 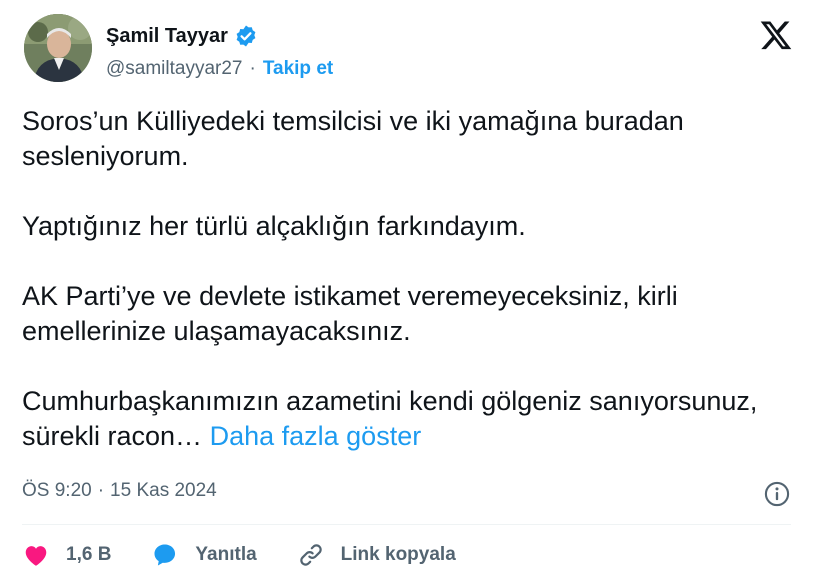 I want to click on like-button: 1,6 B, so click(x=66, y=555).